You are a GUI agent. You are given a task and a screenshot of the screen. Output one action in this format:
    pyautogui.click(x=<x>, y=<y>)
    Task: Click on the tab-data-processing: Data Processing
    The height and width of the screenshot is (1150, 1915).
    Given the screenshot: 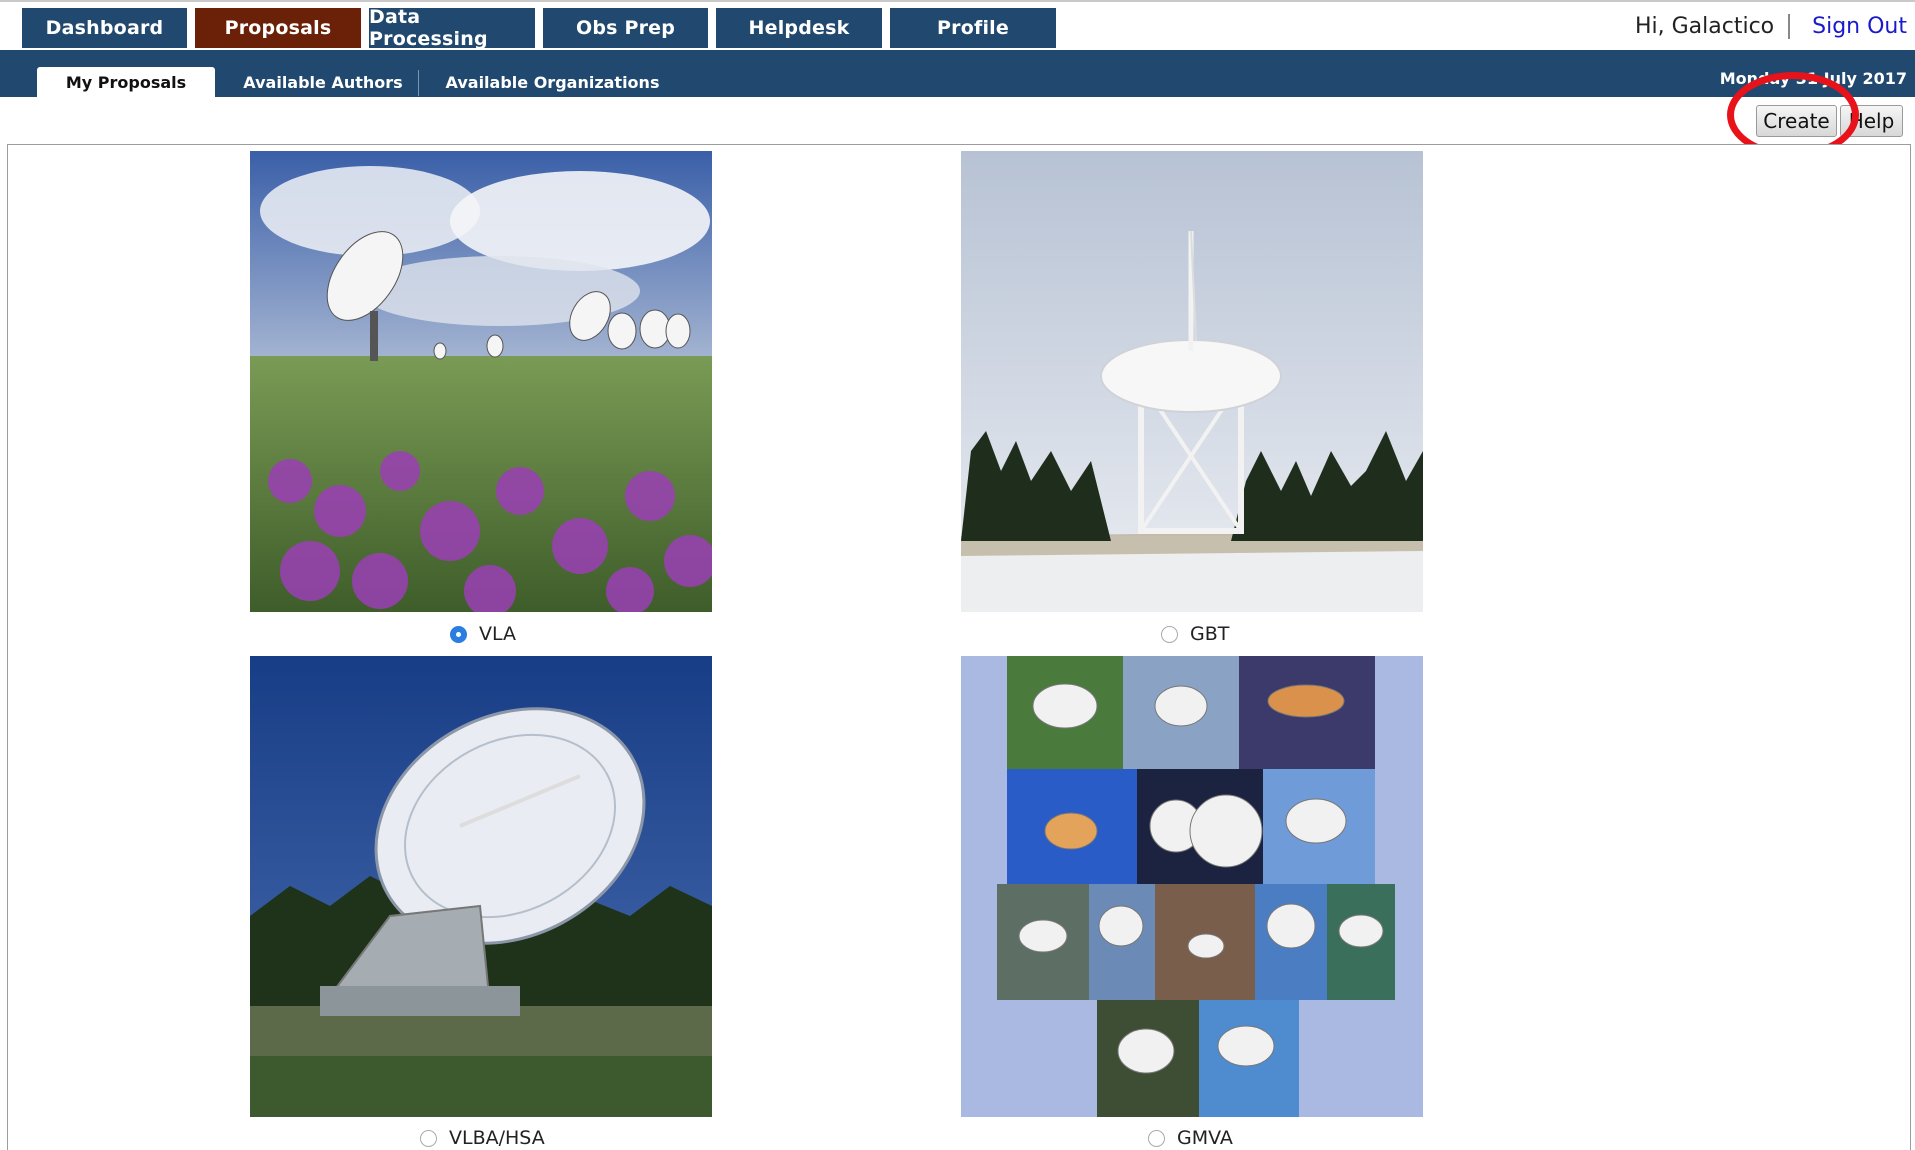 What is the action you would take?
    pyautogui.click(x=452, y=28)
    